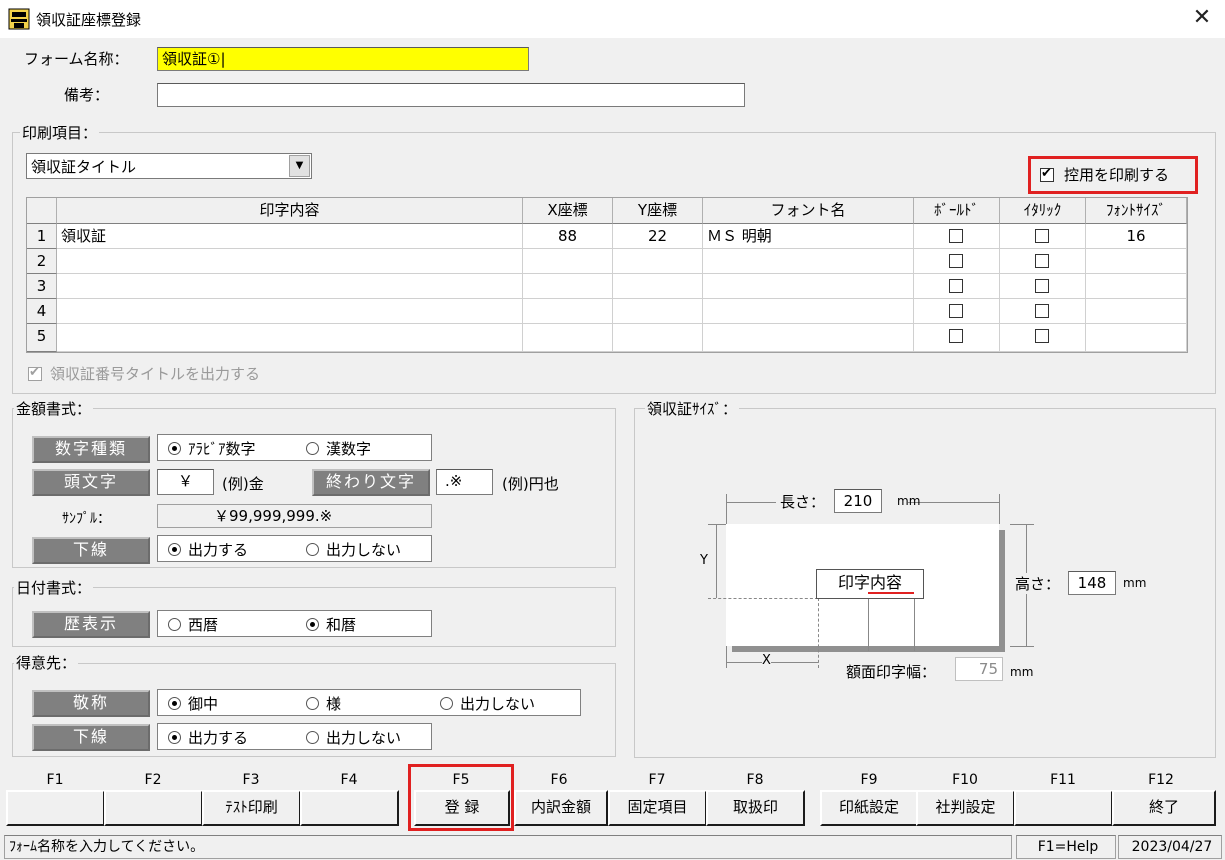 The image size is (1225, 860). I want to click on cell-content: 領収証, so click(290, 236).